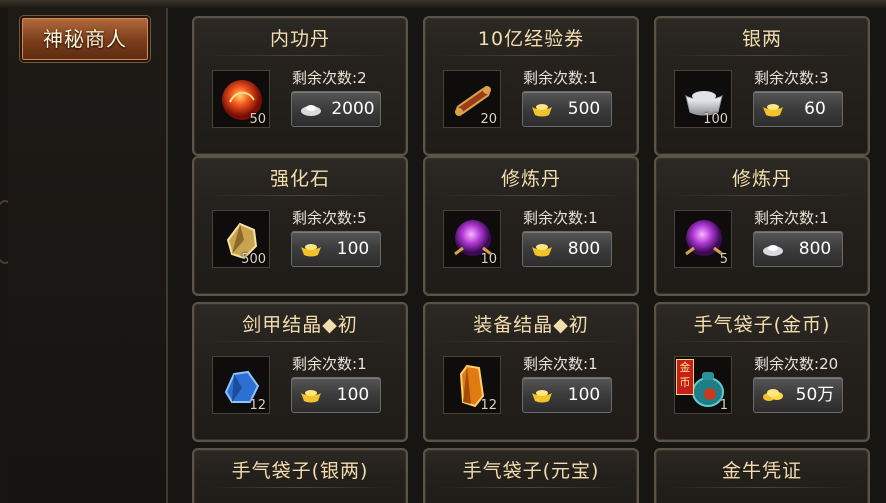 This screenshot has width=886, height=503. I want to click on item-card: 修炼丹 5 剩余次数:1 800, so click(762, 226).